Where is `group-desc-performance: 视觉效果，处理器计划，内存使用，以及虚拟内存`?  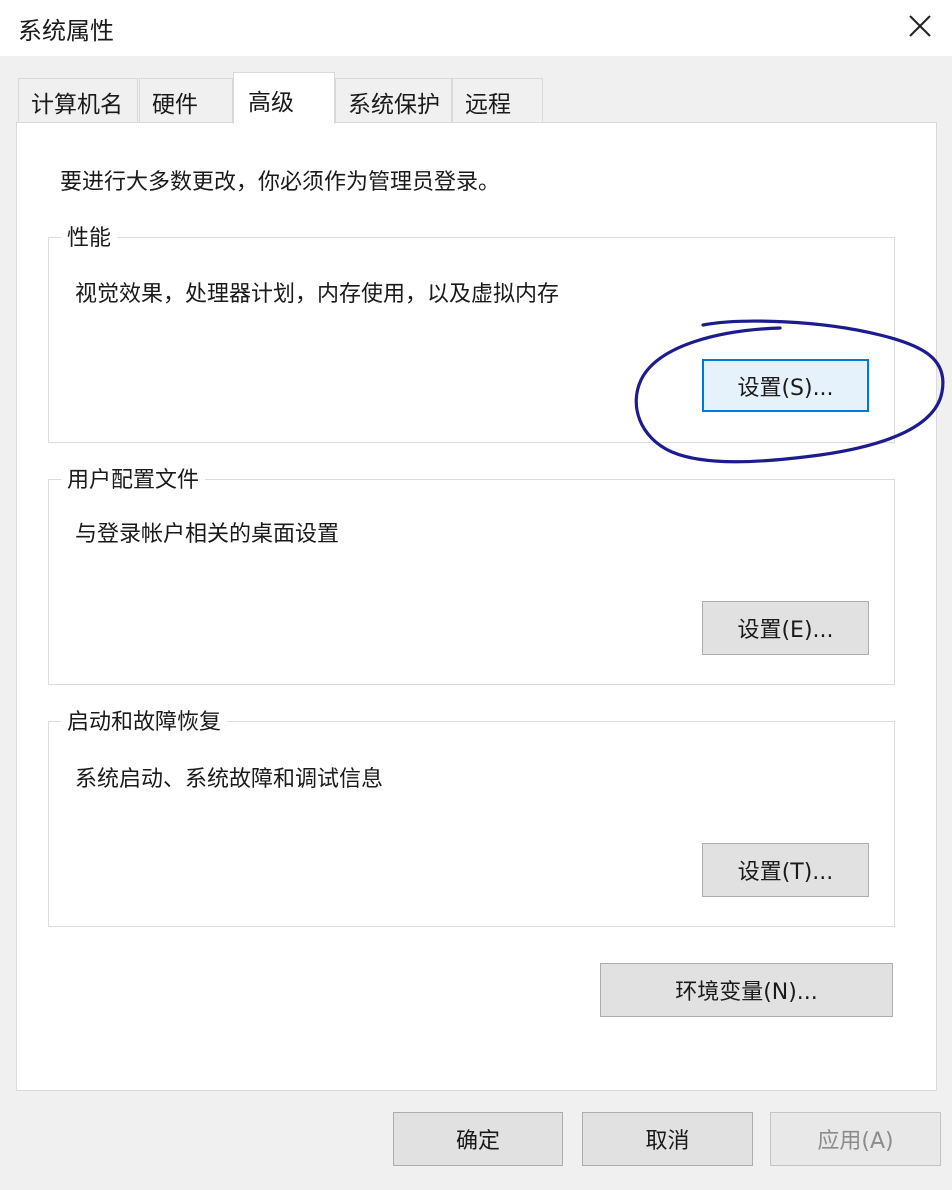 group-desc-performance: 视觉效果，处理器计划，内存使用，以及虚拟内存 is located at coordinates (317, 294).